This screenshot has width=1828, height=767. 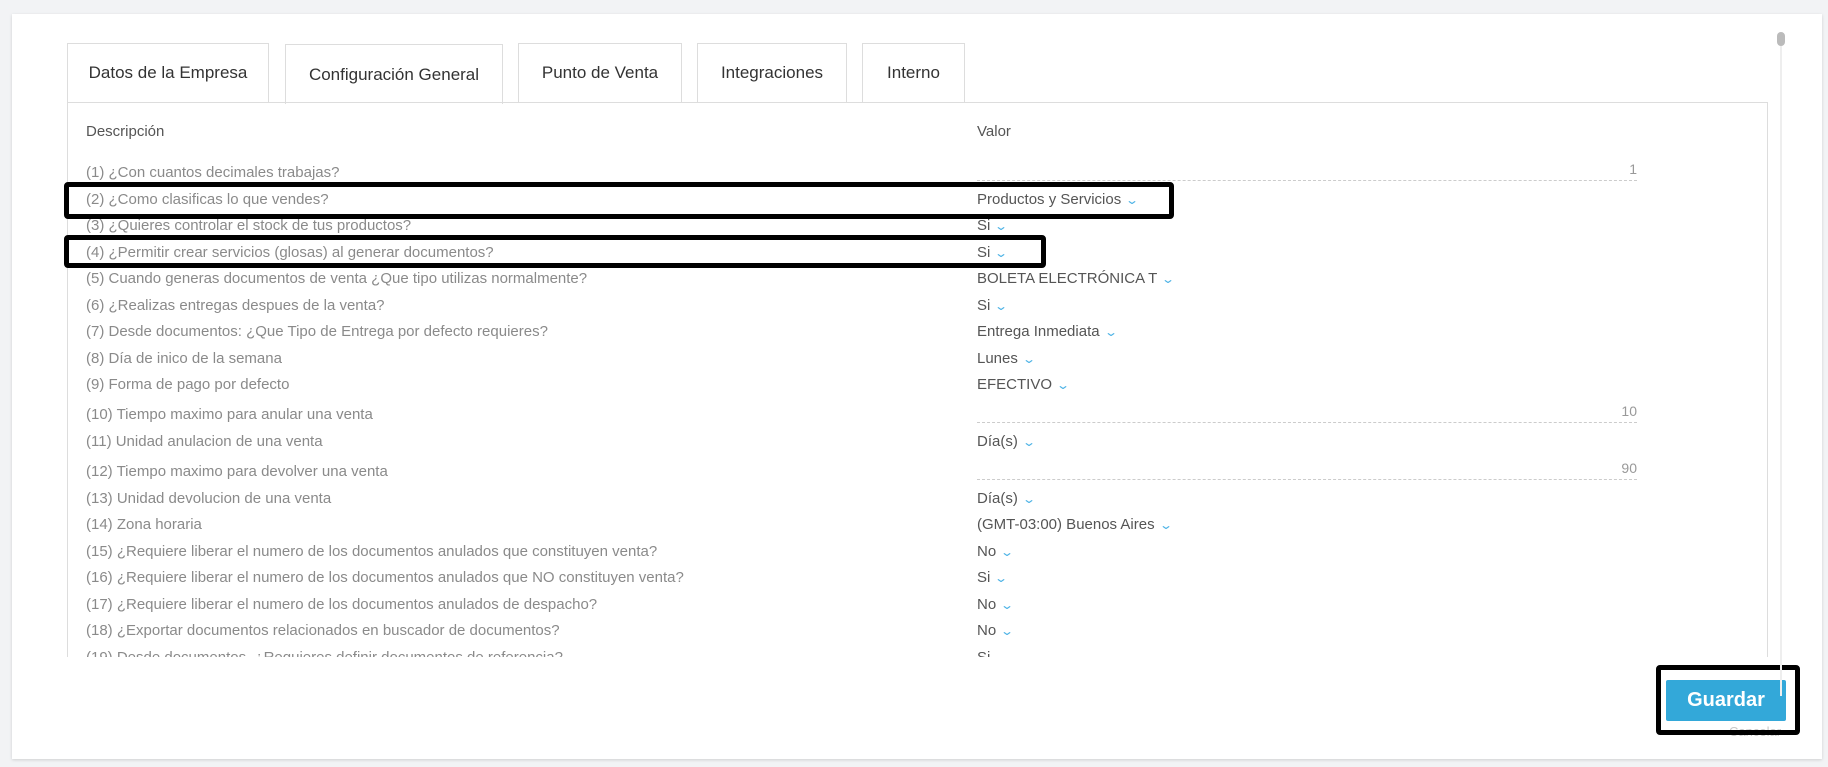 I want to click on tab-label: Integraciones, so click(x=772, y=72).